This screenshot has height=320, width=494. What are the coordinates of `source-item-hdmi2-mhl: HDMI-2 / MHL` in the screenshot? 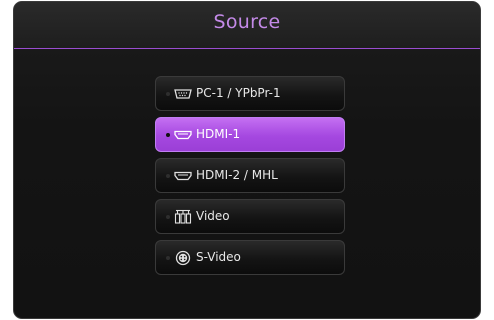 It's located at (250, 175).